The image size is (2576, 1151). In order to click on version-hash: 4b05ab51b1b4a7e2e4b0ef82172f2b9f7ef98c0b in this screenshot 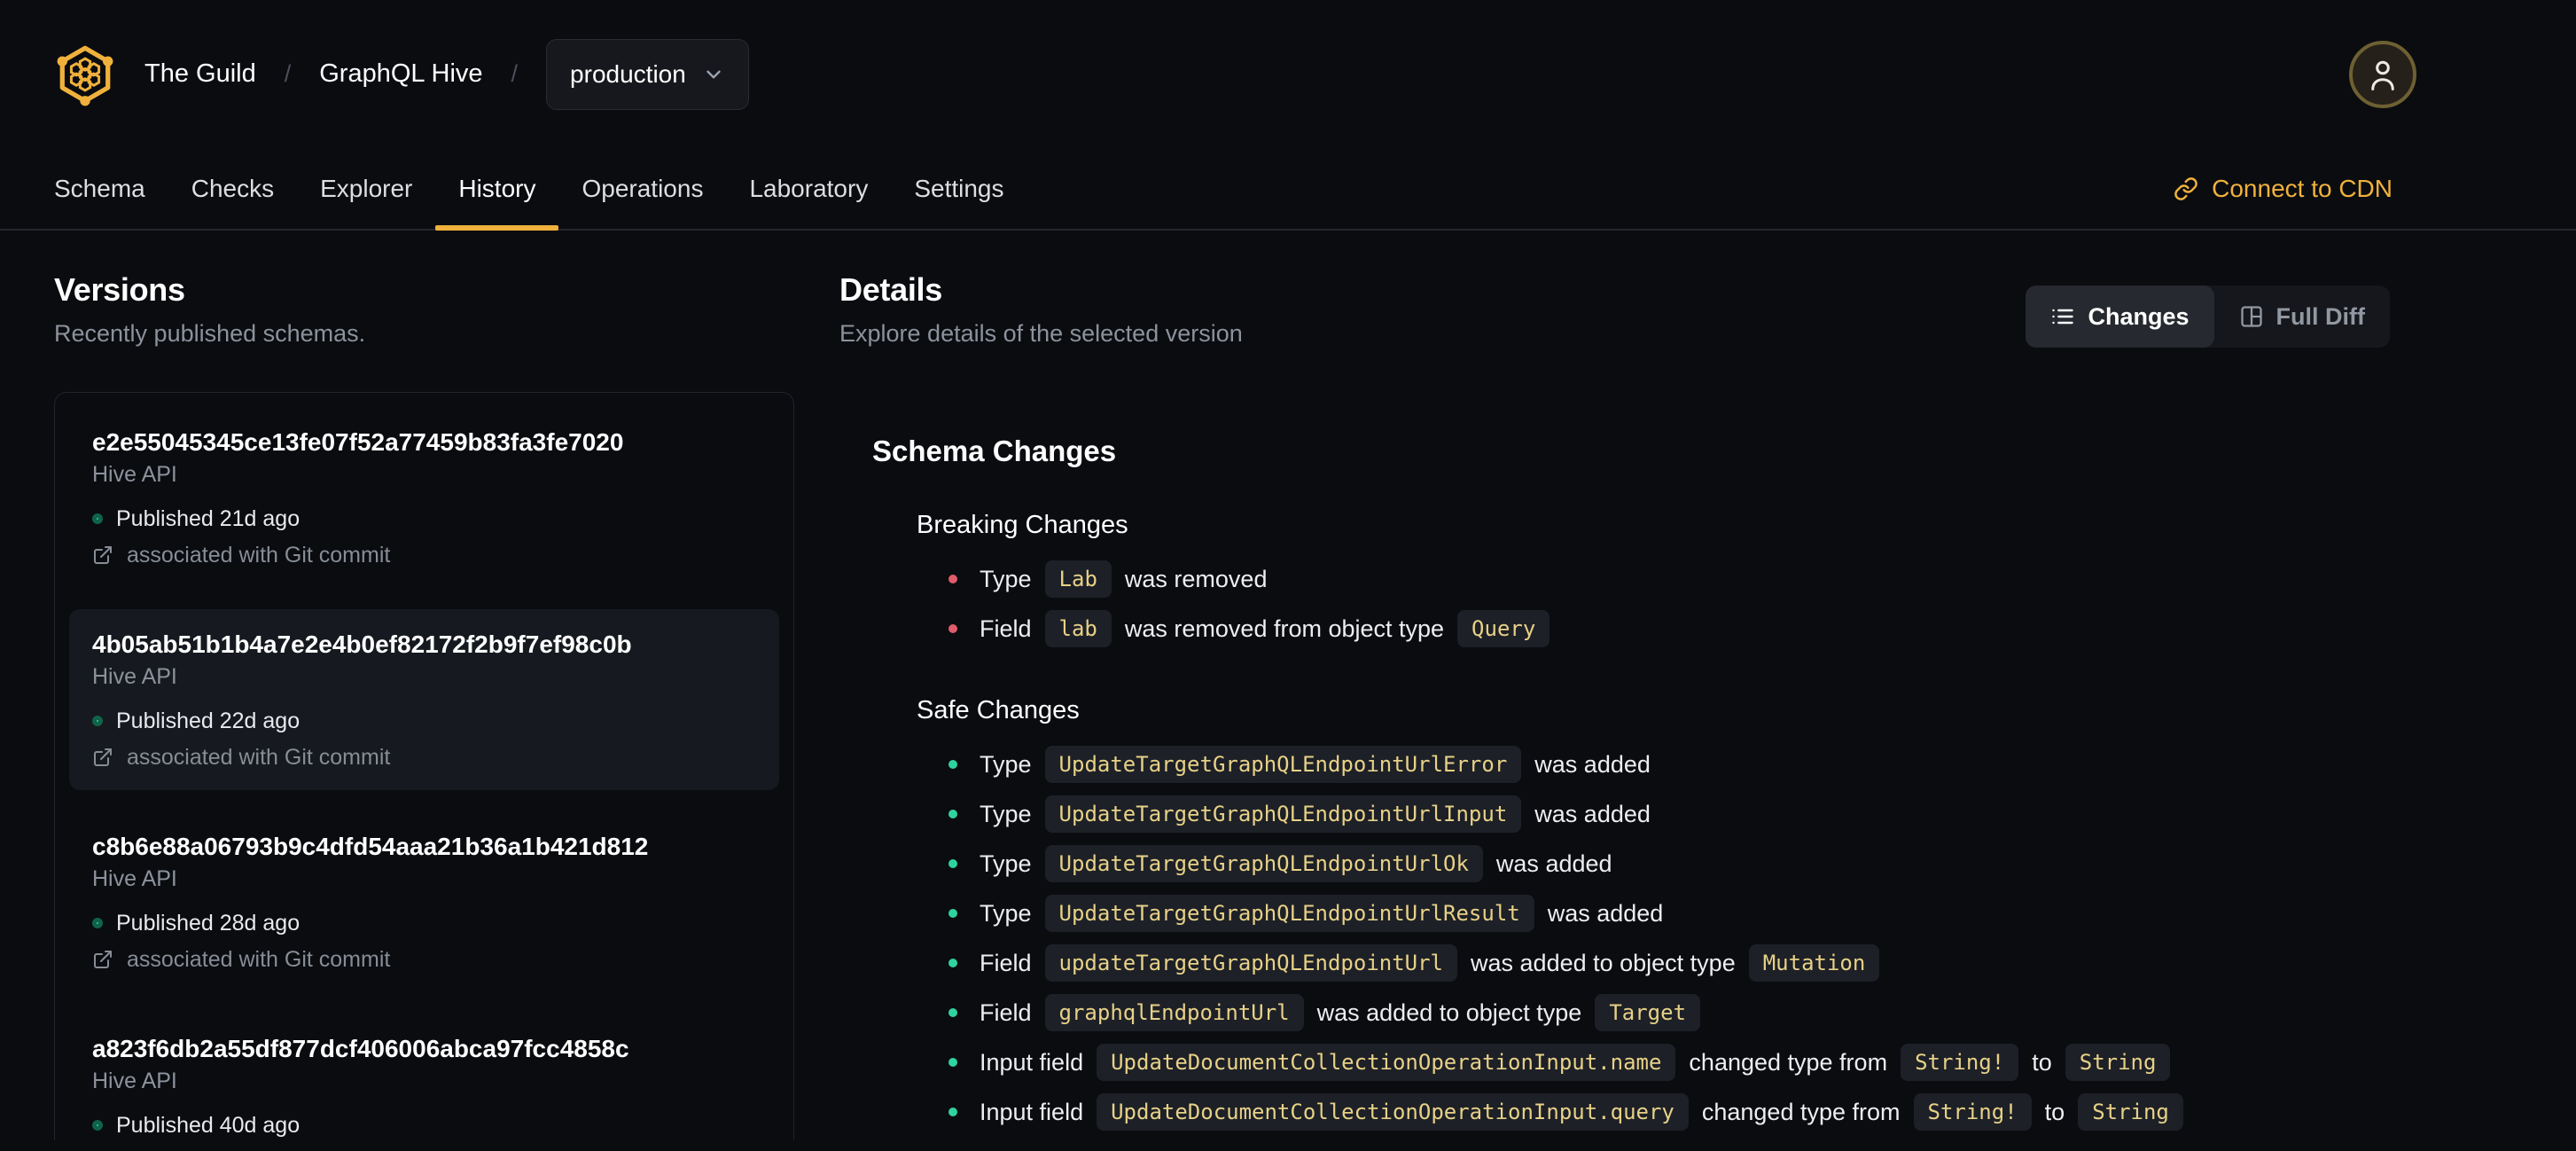, I will do `click(362, 644)`.